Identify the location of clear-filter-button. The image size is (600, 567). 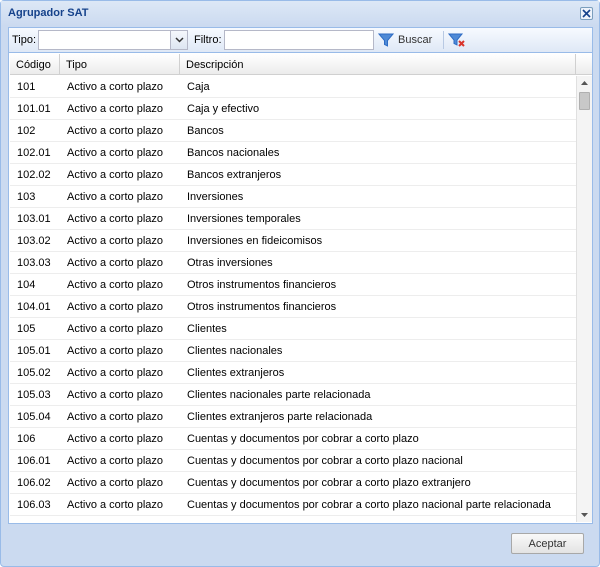
(457, 40).